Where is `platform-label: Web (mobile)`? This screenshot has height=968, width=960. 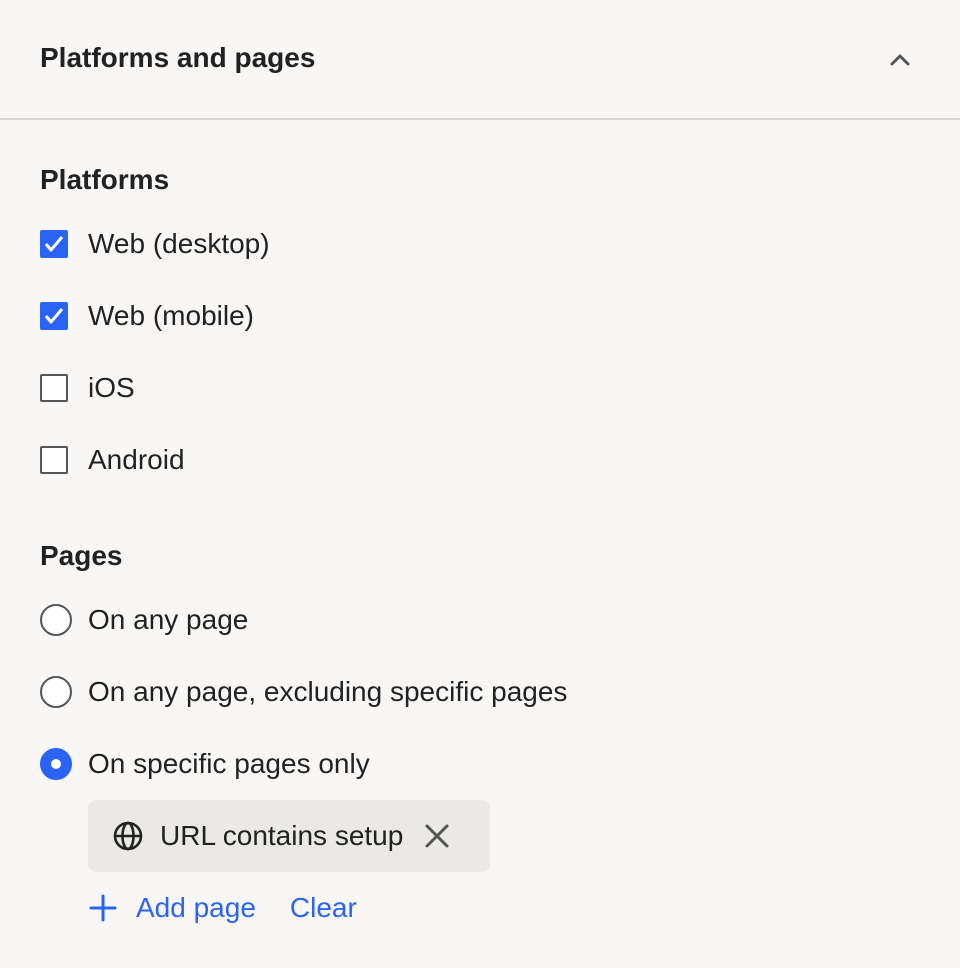 platform-label: Web (mobile) is located at coordinates (171, 315).